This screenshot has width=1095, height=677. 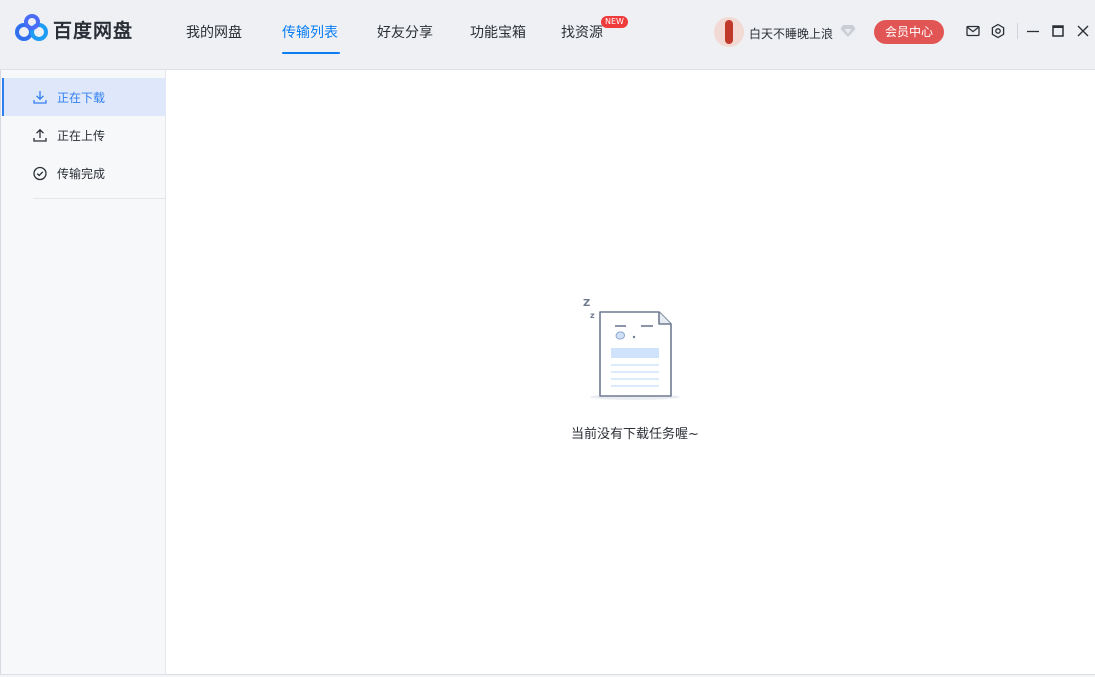 I want to click on sidebar-item-label: 正在下载, so click(x=81, y=97).